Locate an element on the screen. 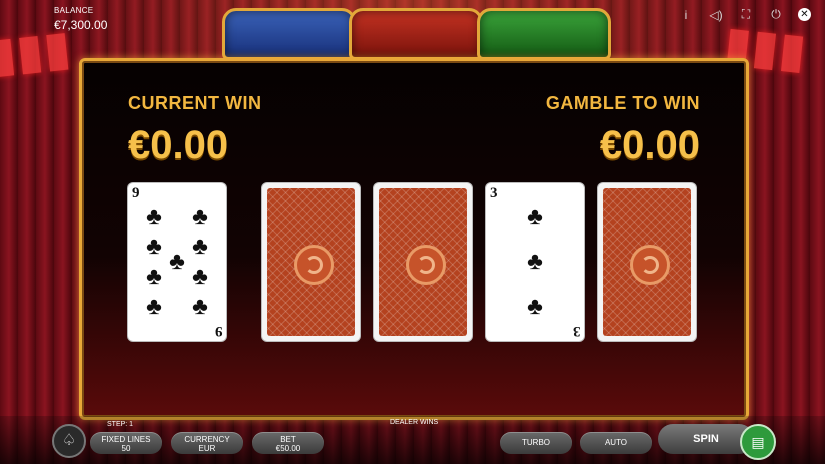  fixed-lines-display: FIXED LINES 50 is located at coordinates (126, 443).